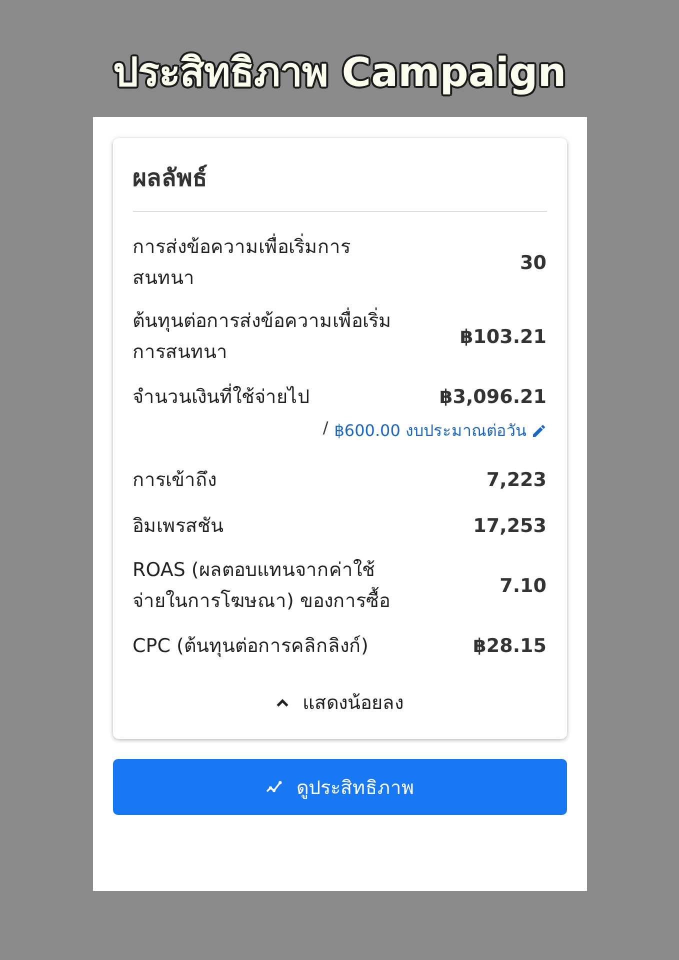 The image size is (679, 960). I want to click on metric-value: ฿28.15, so click(509, 646).